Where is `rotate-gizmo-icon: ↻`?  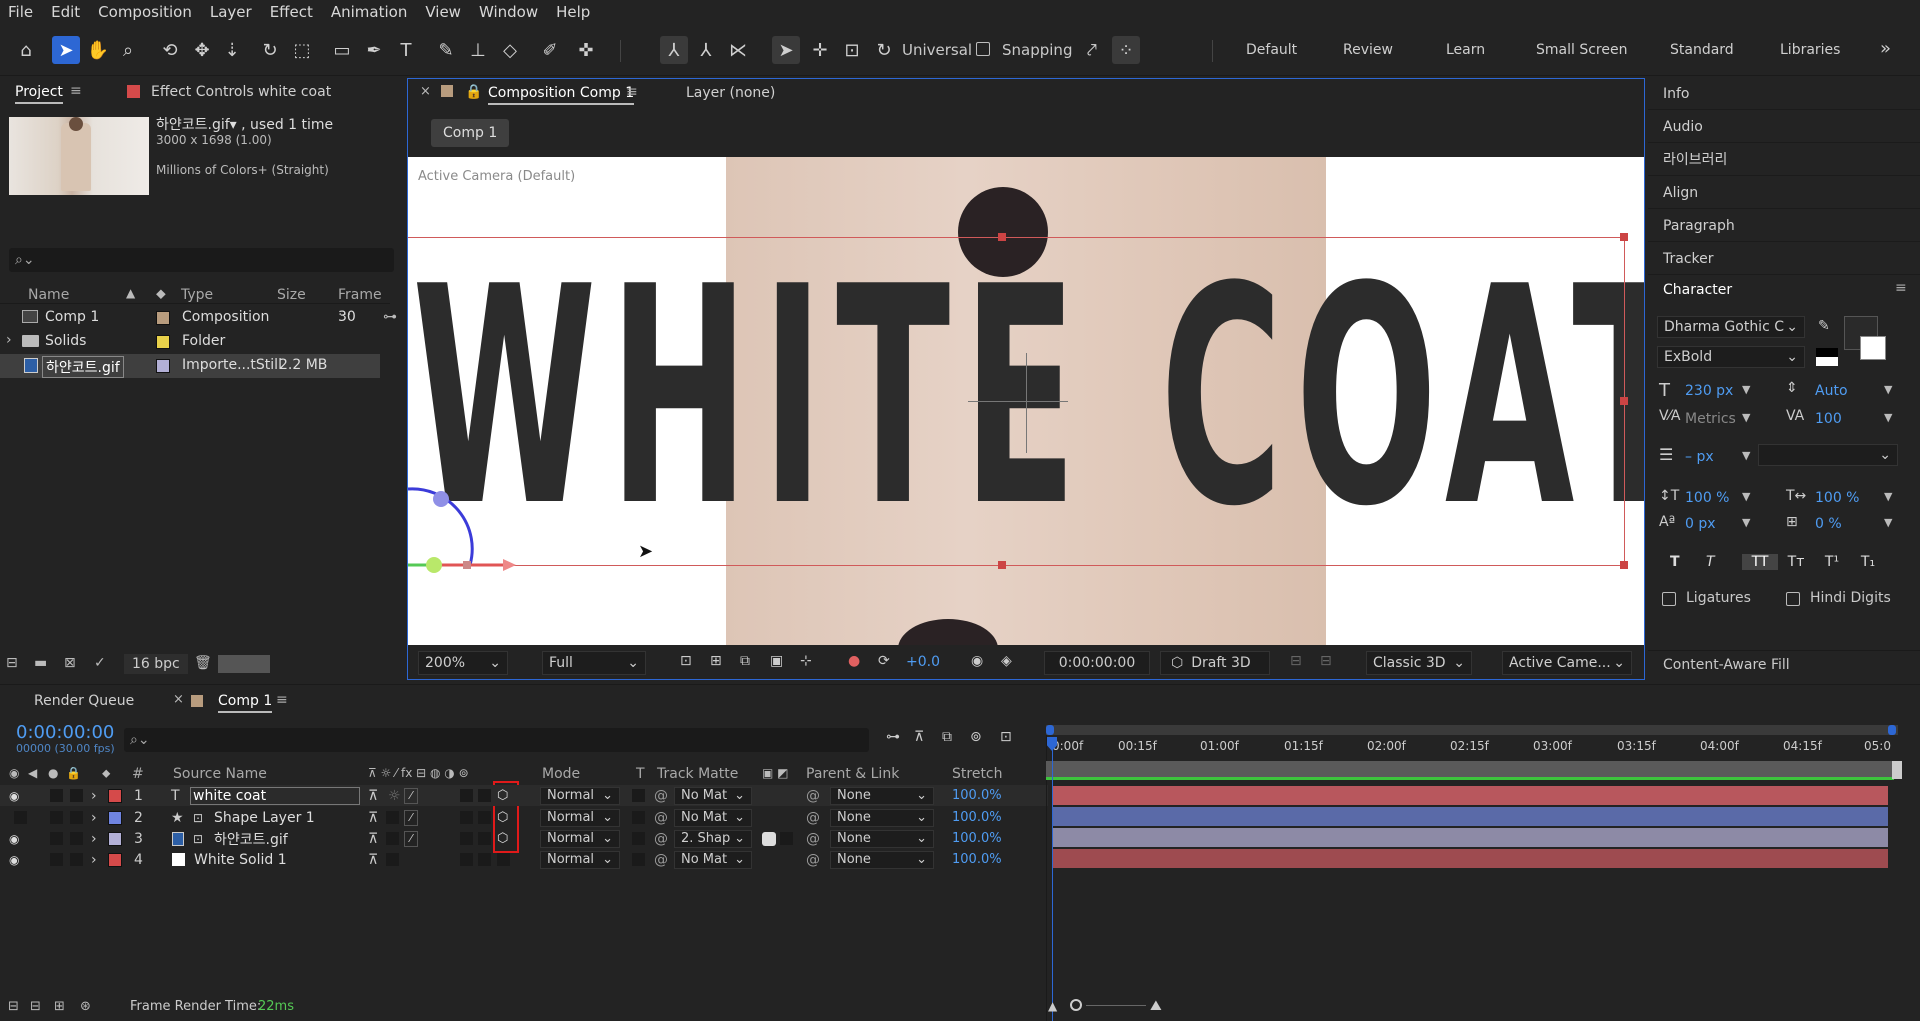
rotate-gizmo-icon: ↻ is located at coordinates (884, 50).